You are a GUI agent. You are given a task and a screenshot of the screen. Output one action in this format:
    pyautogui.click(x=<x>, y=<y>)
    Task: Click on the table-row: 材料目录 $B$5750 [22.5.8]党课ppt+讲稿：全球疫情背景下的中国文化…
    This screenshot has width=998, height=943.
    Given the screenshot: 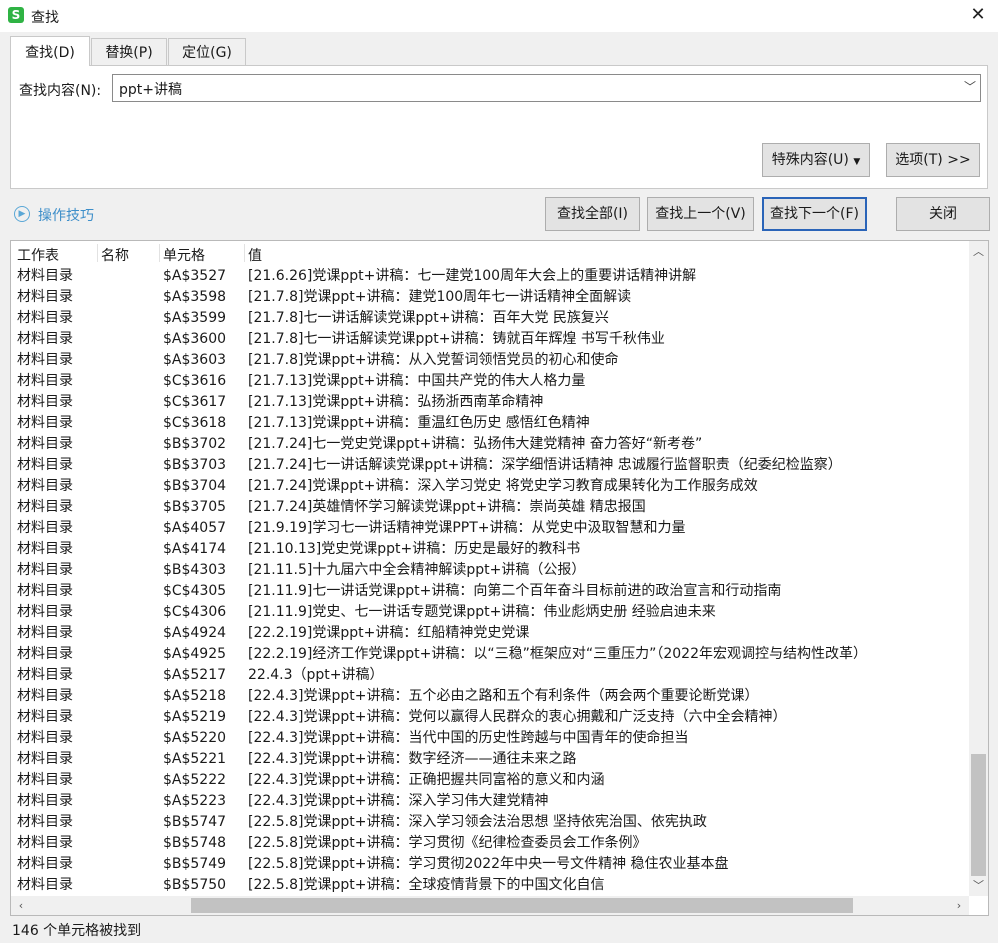 What is the action you would take?
    pyautogui.click(x=490, y=885)
    